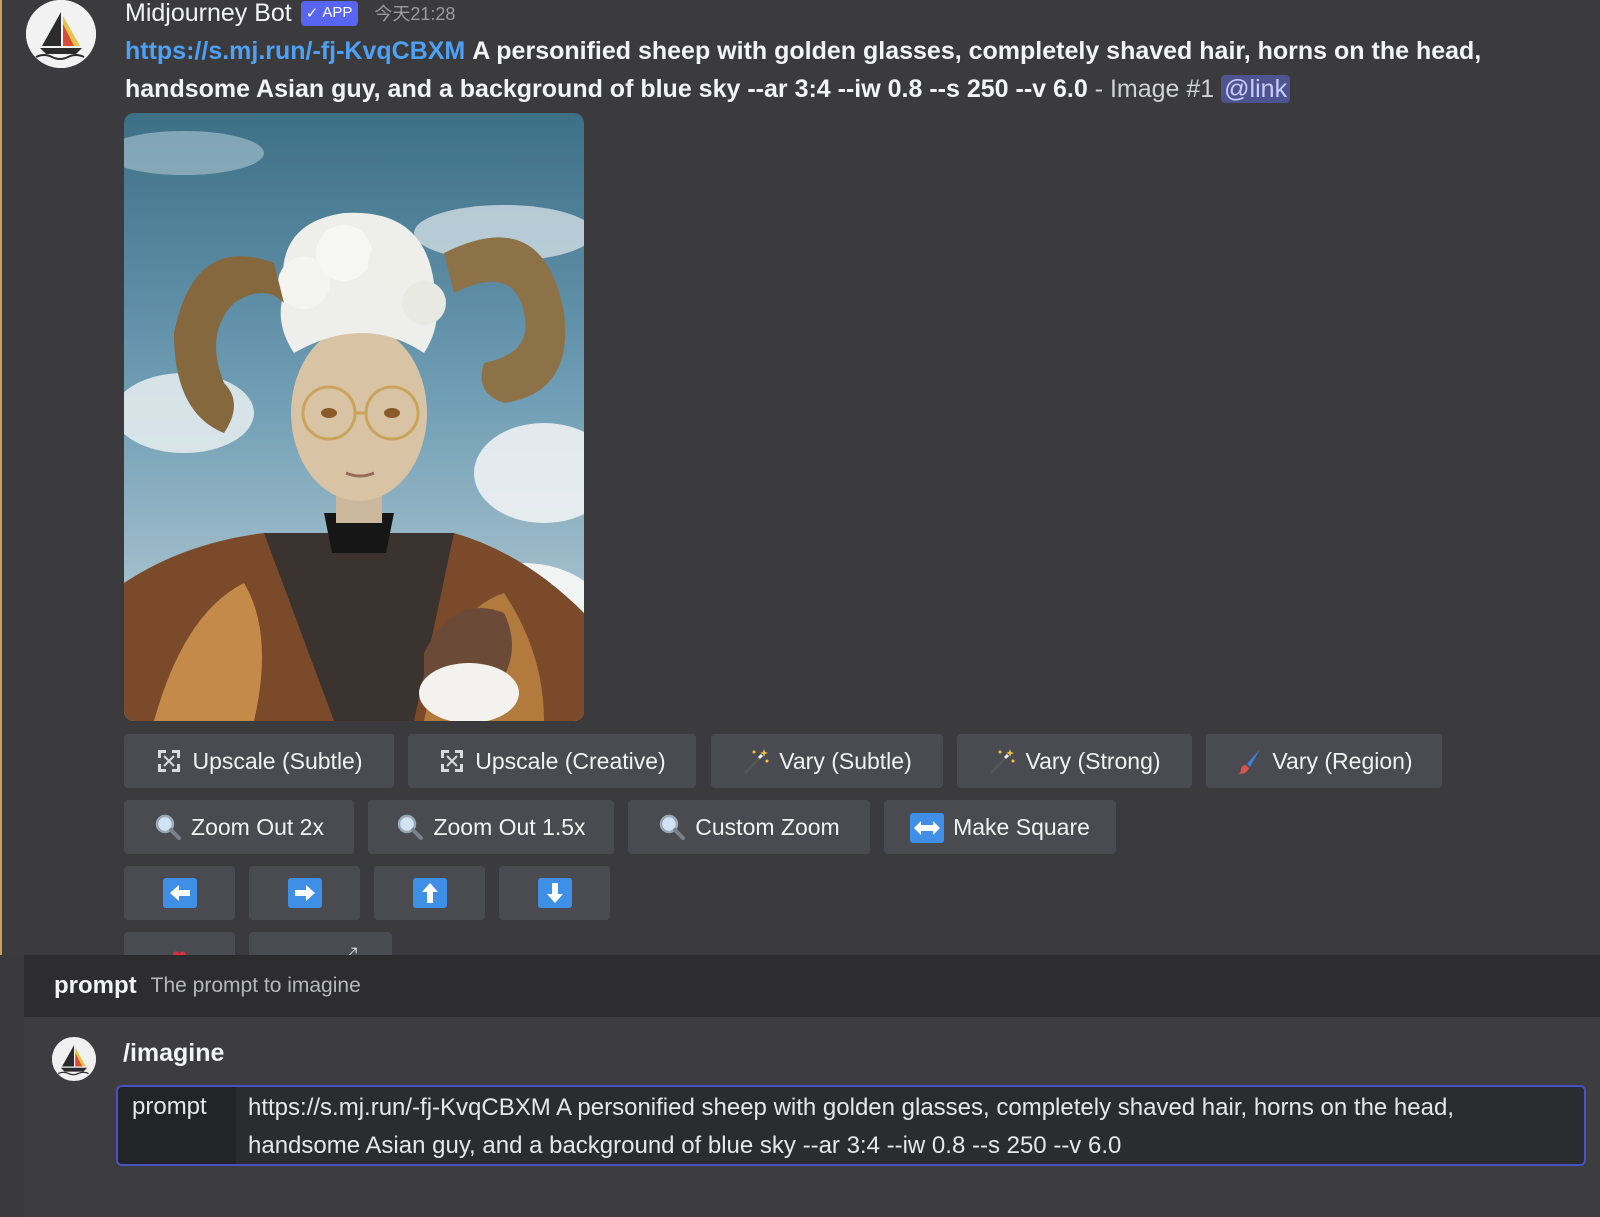 This screenshot has width=1600, height=1217. What do you see at coordinates (767, 826) in the screenshot?
I see `custom-zoom-label: Custom Zoom` at bounding box center [767, 826].